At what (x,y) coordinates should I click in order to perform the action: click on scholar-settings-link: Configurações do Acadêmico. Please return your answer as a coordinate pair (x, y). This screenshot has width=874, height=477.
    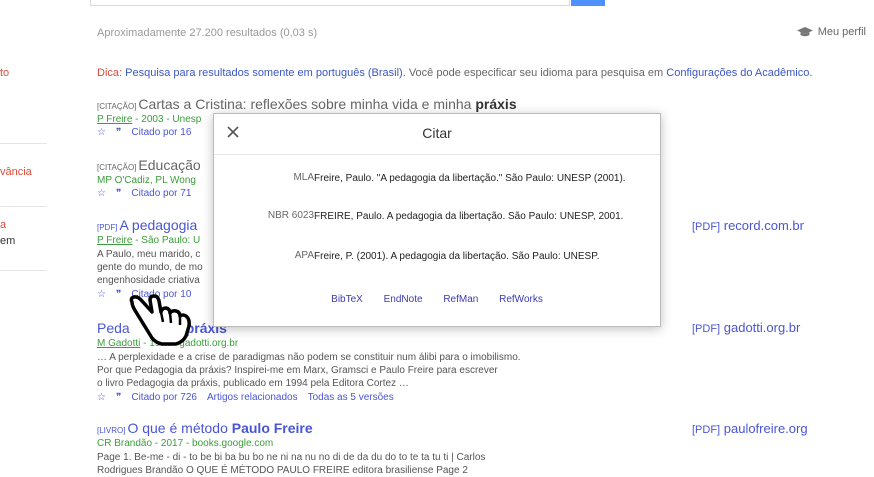
    Looking at the image, I should click on (737, 73).